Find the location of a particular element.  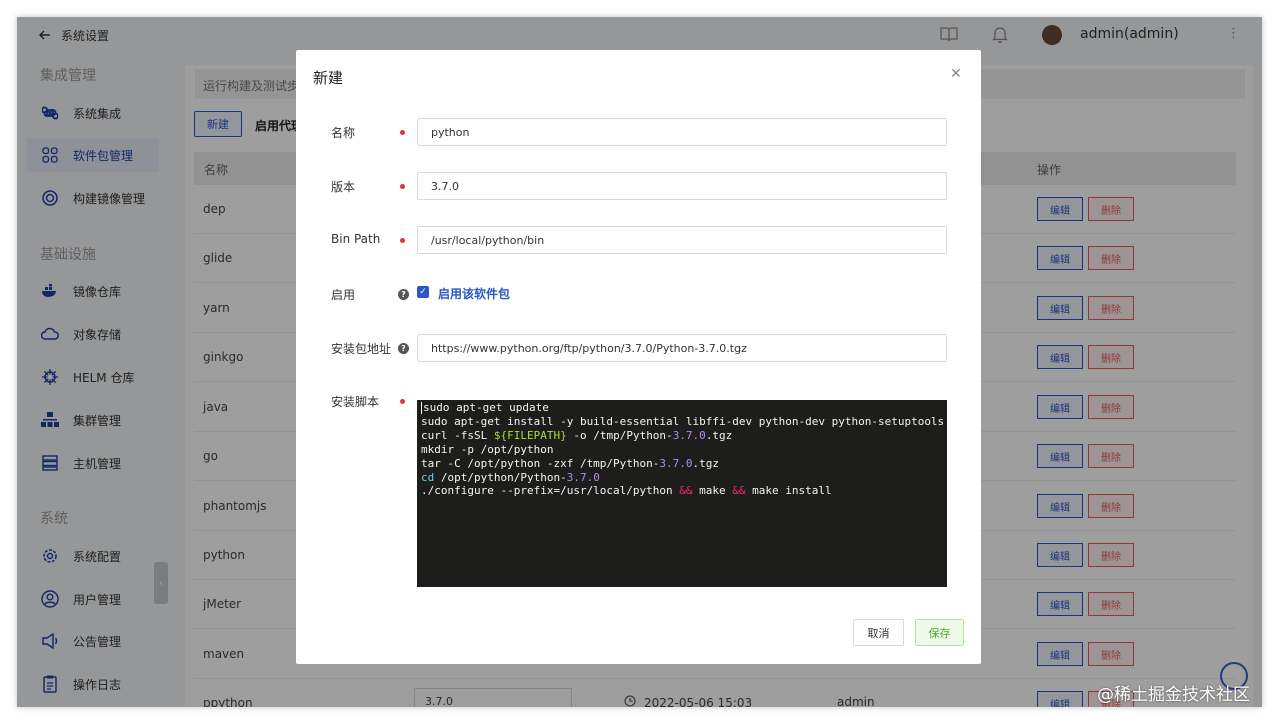

version-input is located at coordinates (682, 186).